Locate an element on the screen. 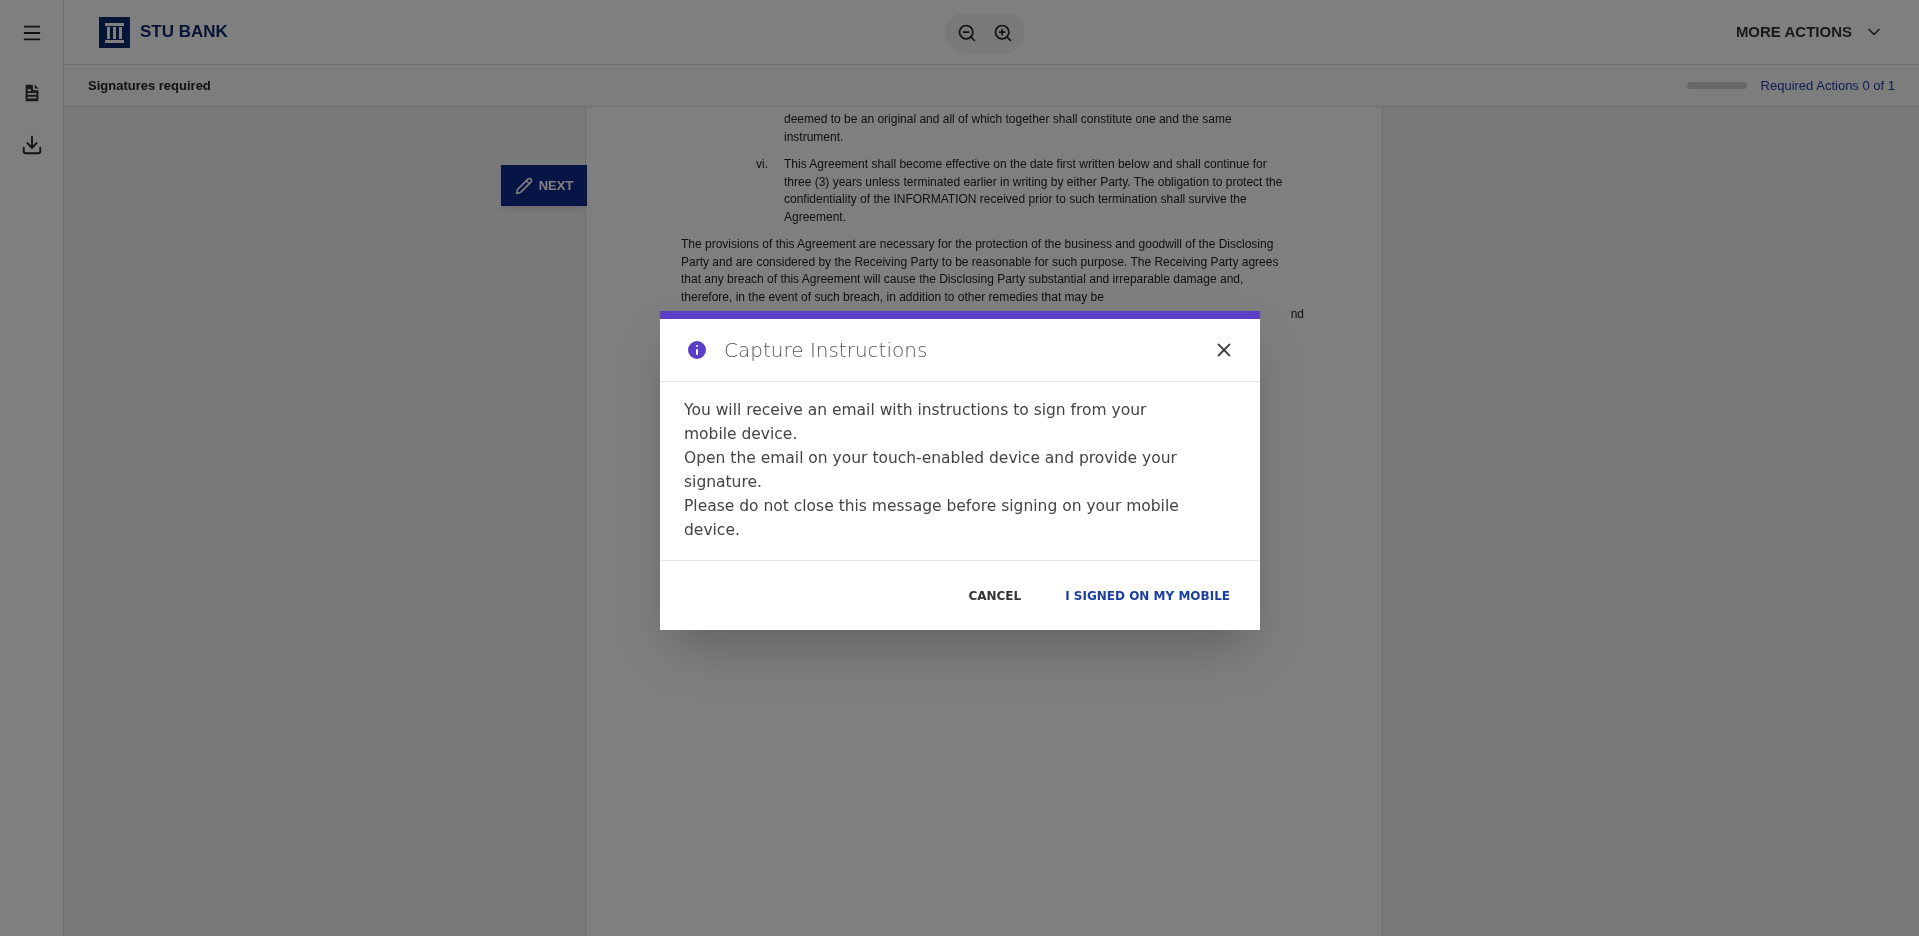 This screenshot has height=936, width=1919. agreement-clause: This Agreement shall become effective on the date first written below and shall continue for three (3) years unless terminated earlier in writing by either Party. The obligation to protect the confidentiality of the INFORMATION received prior to such termination shall survive the Agreement. is located at coordinates (1034, 191).